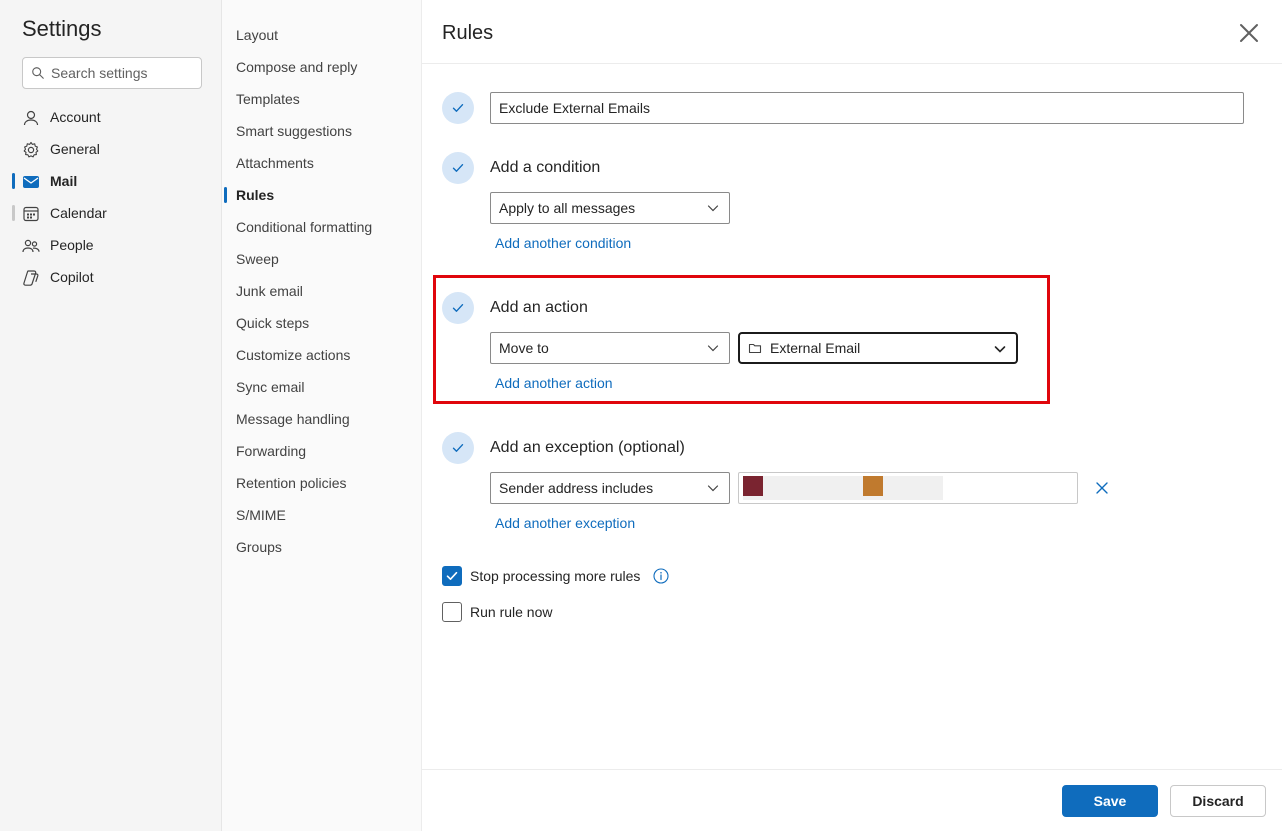 This screenshot has height=831, width=1282. I want to click on condition-dropdown: Apply to all messages, so click(610, 208).